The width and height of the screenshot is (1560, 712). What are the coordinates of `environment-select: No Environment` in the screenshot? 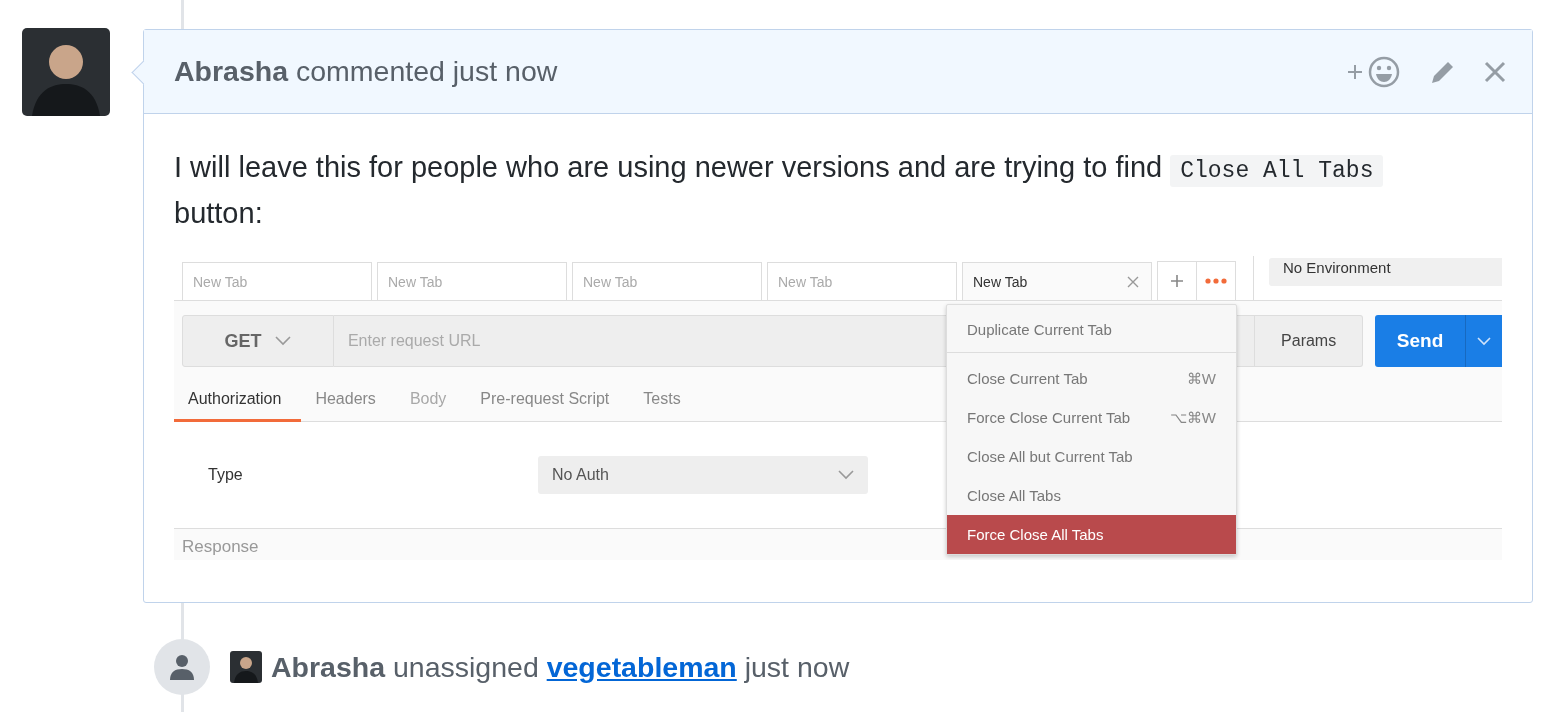 It's located at (1385, 272).